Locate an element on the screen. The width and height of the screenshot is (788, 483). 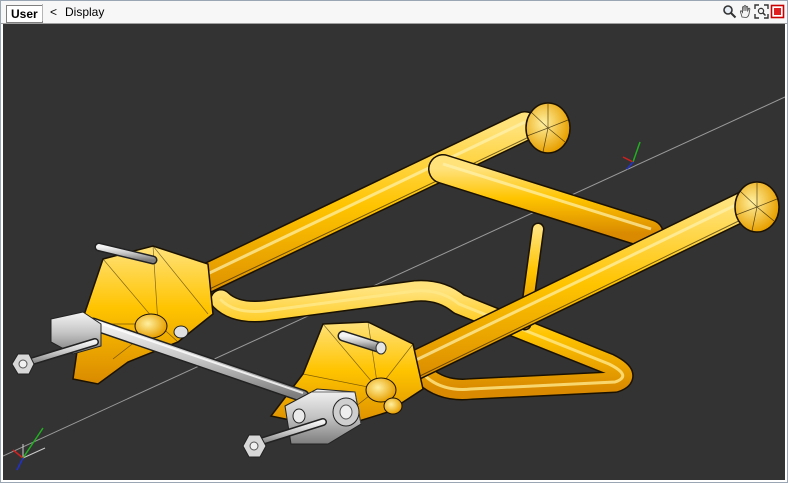
pan-hand-icon is located at coordinates (745, 11).